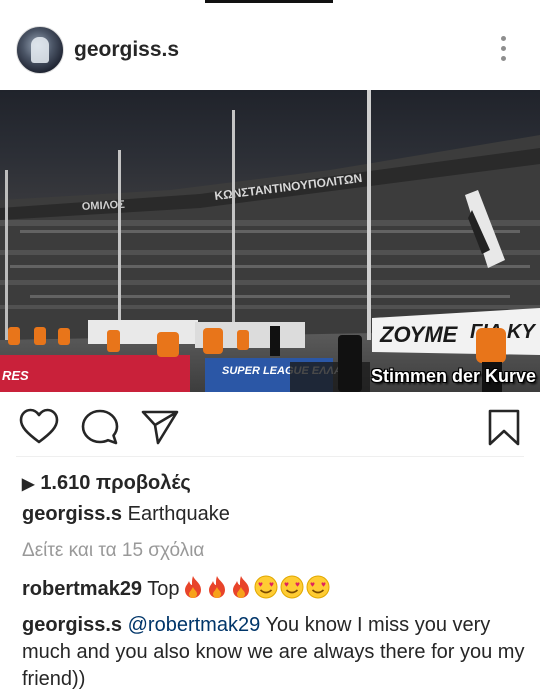  Describe the element at coordinates (419, 334) in the screenshot. I see `svg-text: ΖΟΥΜΕ` at that location.